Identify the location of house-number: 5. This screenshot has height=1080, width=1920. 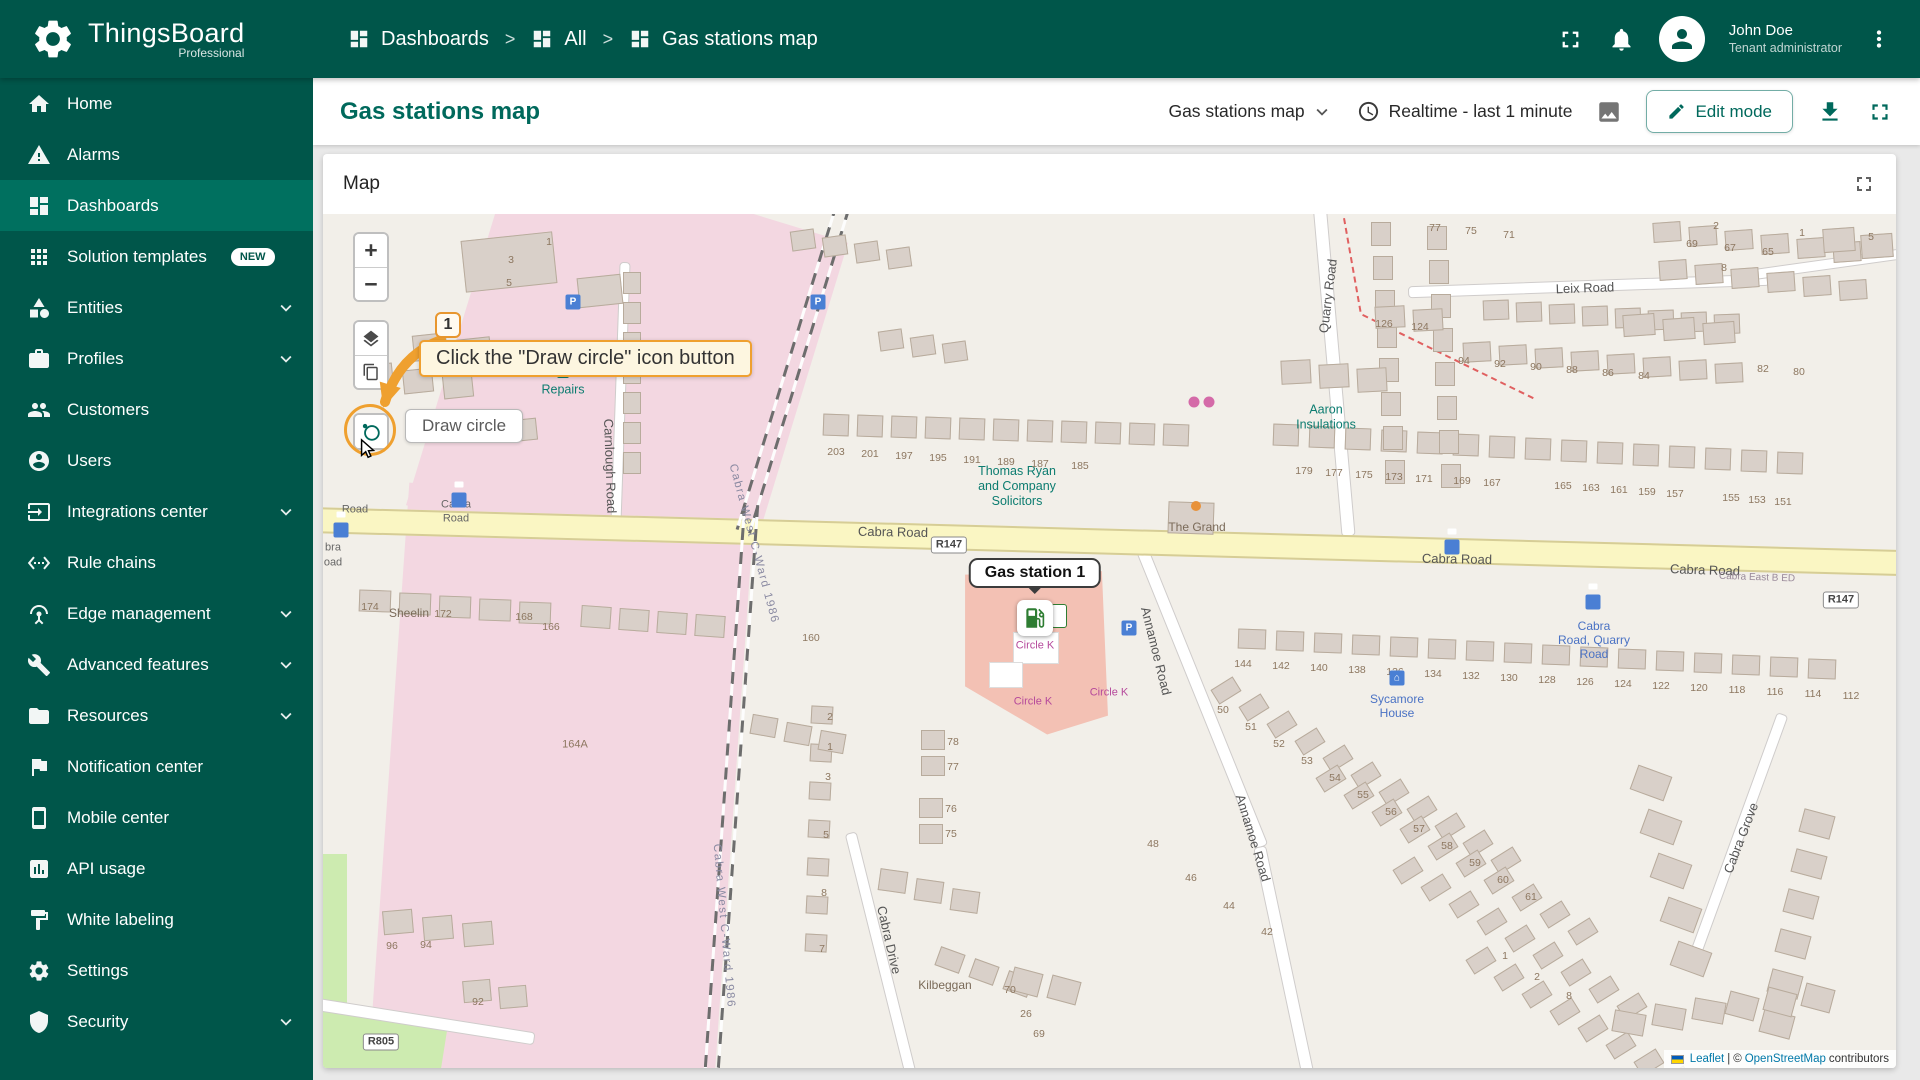
(826, 835).